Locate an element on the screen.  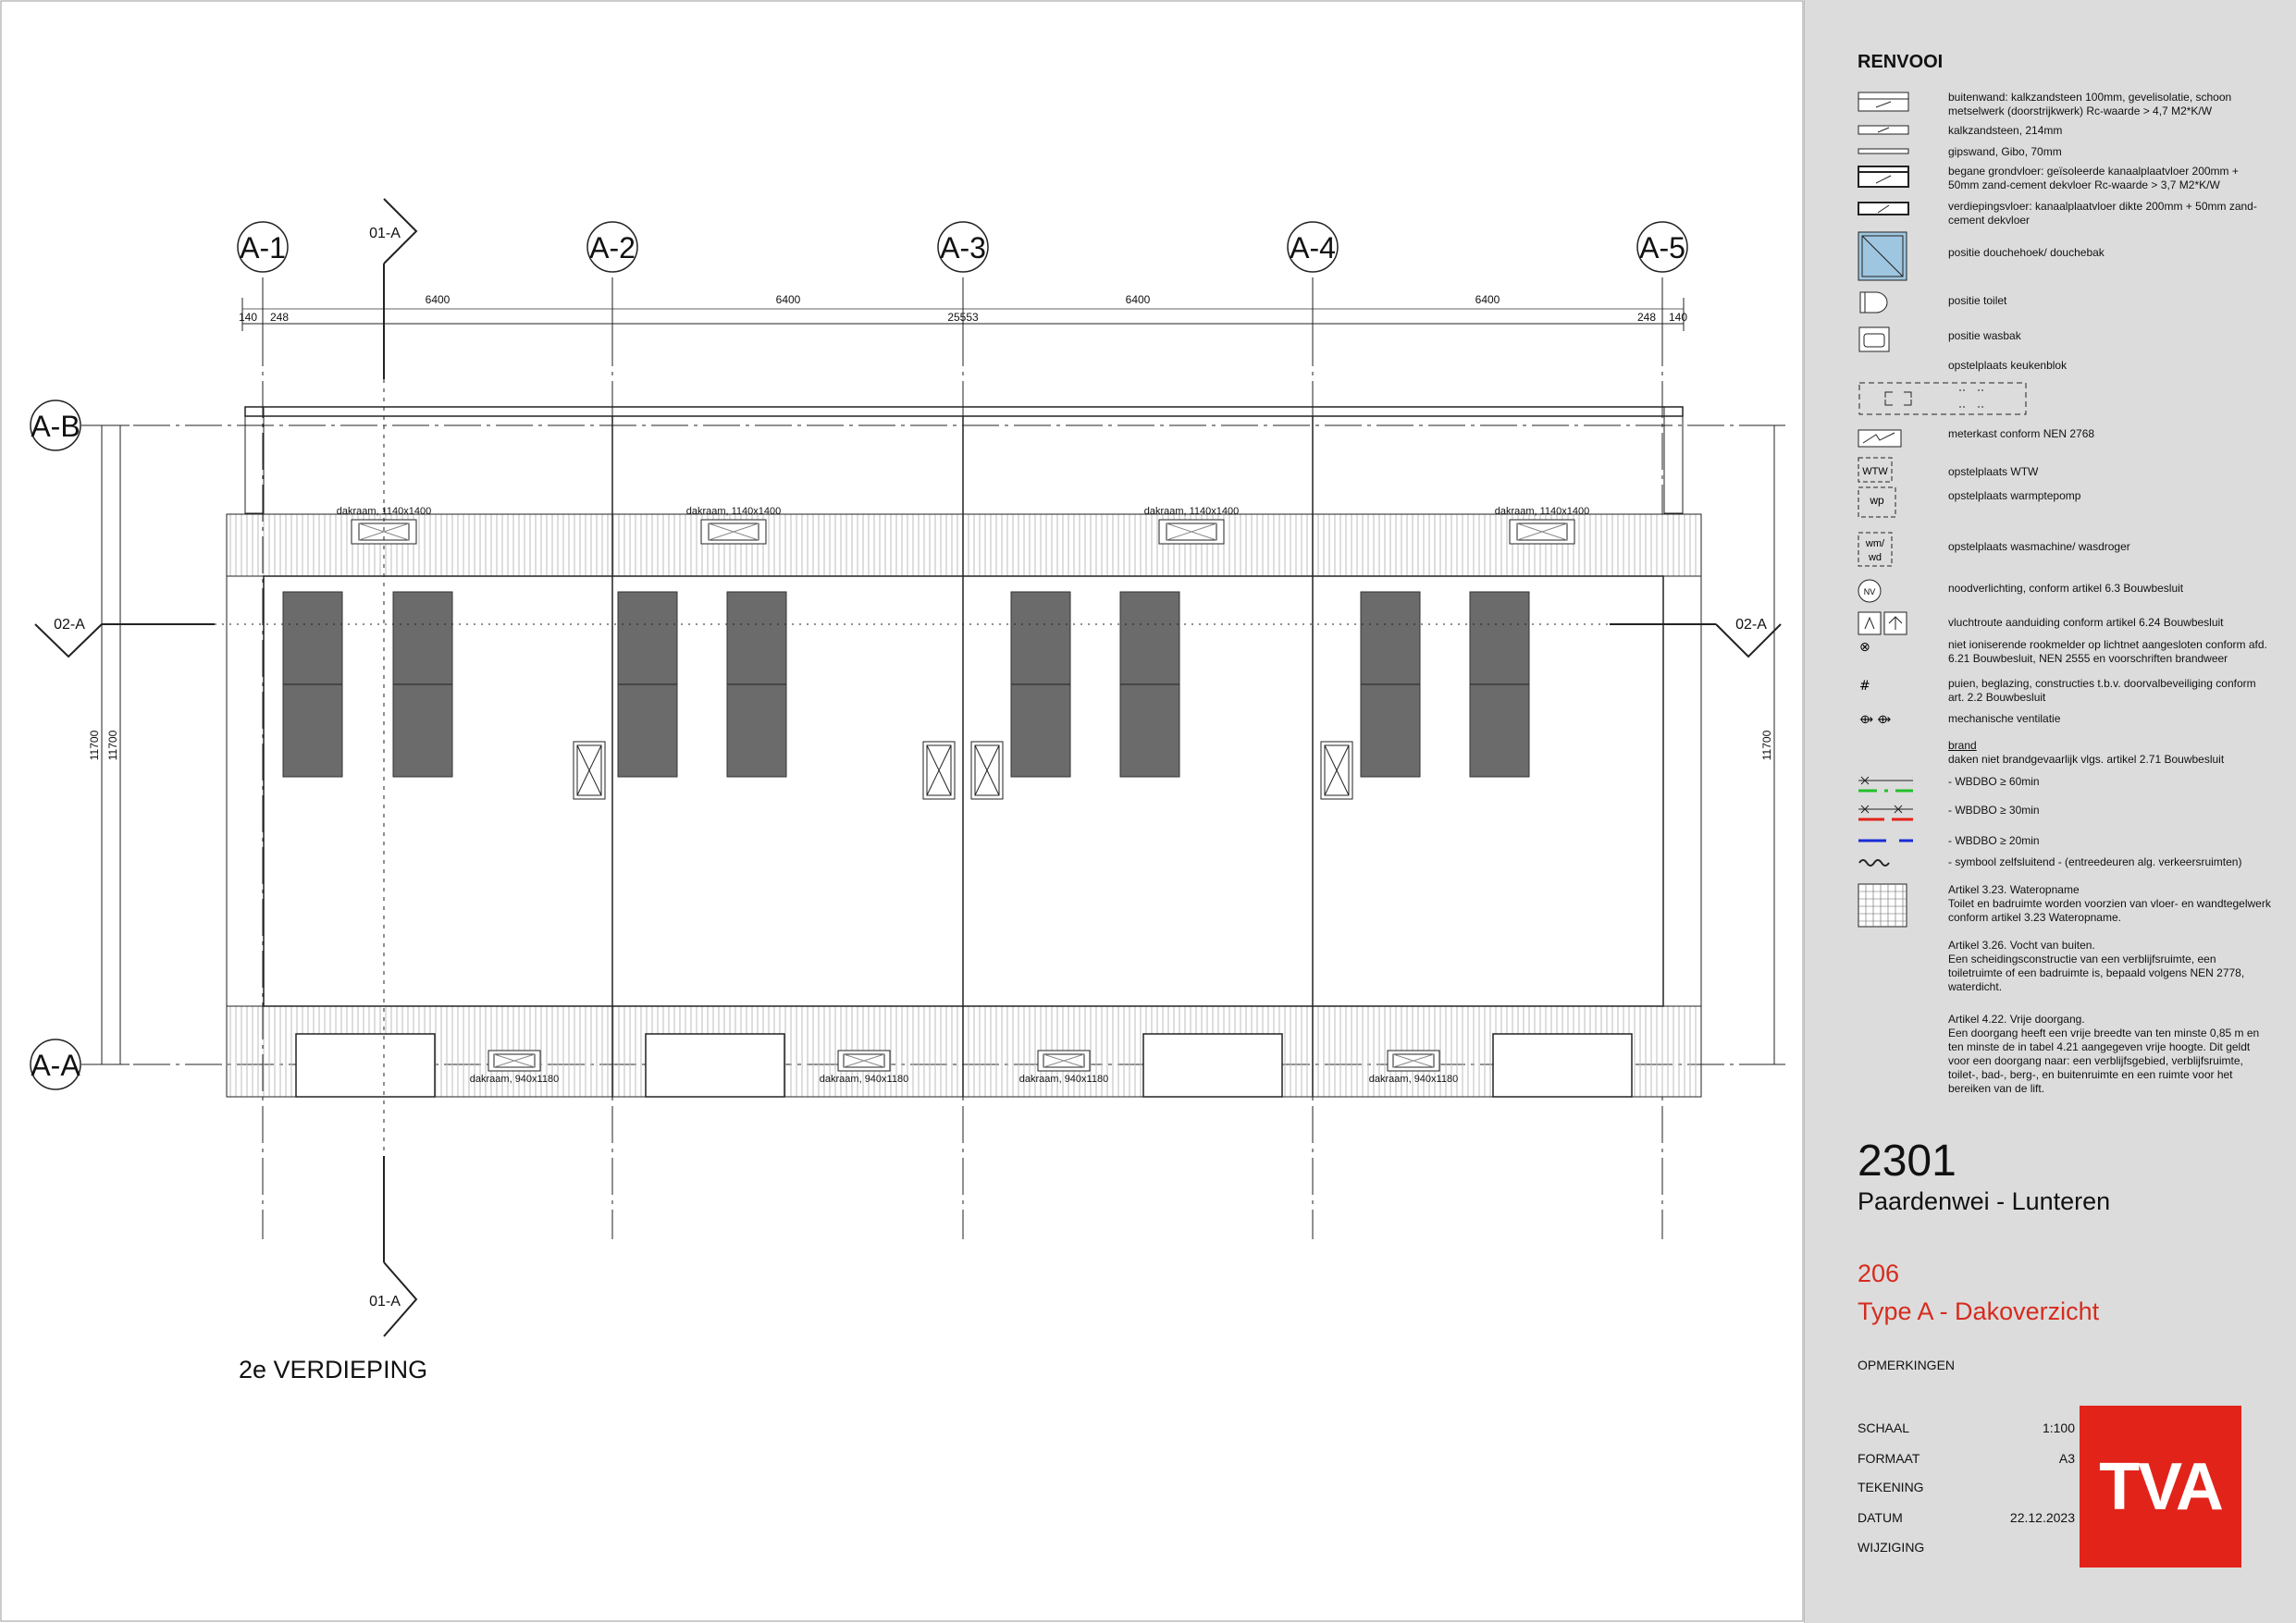
meter-cupboard-icon is located at coordinates (1880, 438).